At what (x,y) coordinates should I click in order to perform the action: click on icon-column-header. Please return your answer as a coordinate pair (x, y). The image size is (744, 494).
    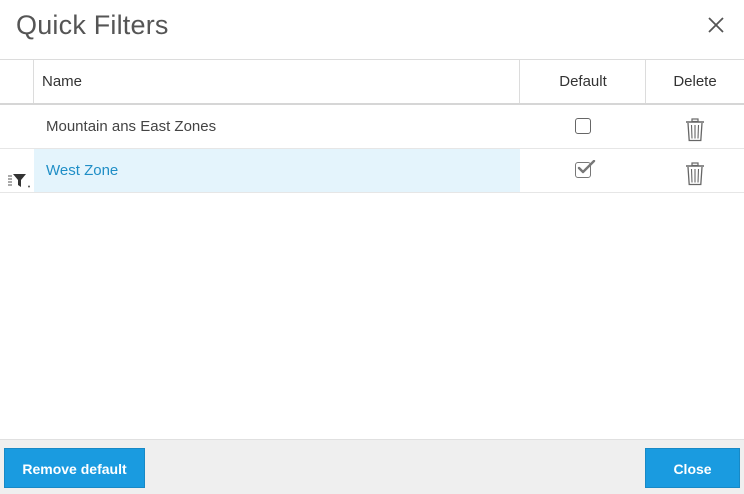
    Looking at the image, I should click on (17, 81).